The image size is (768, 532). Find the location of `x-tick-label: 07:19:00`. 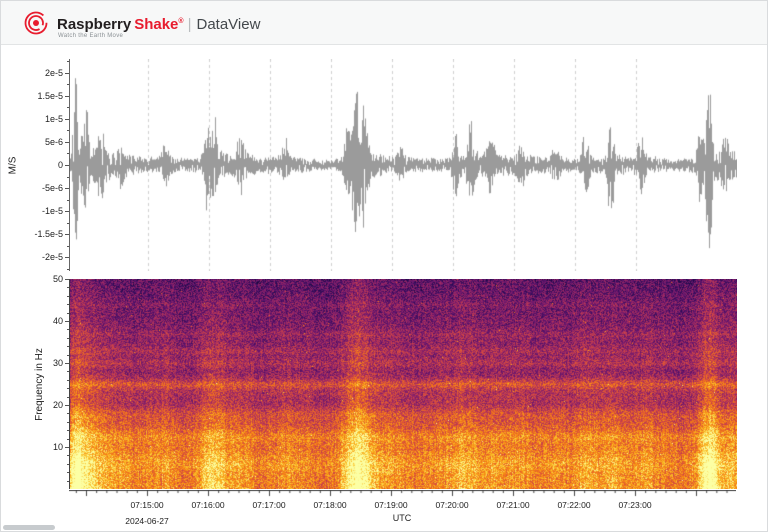

x-tick-label: 07:19:00 is located at coordinates (391, 505).